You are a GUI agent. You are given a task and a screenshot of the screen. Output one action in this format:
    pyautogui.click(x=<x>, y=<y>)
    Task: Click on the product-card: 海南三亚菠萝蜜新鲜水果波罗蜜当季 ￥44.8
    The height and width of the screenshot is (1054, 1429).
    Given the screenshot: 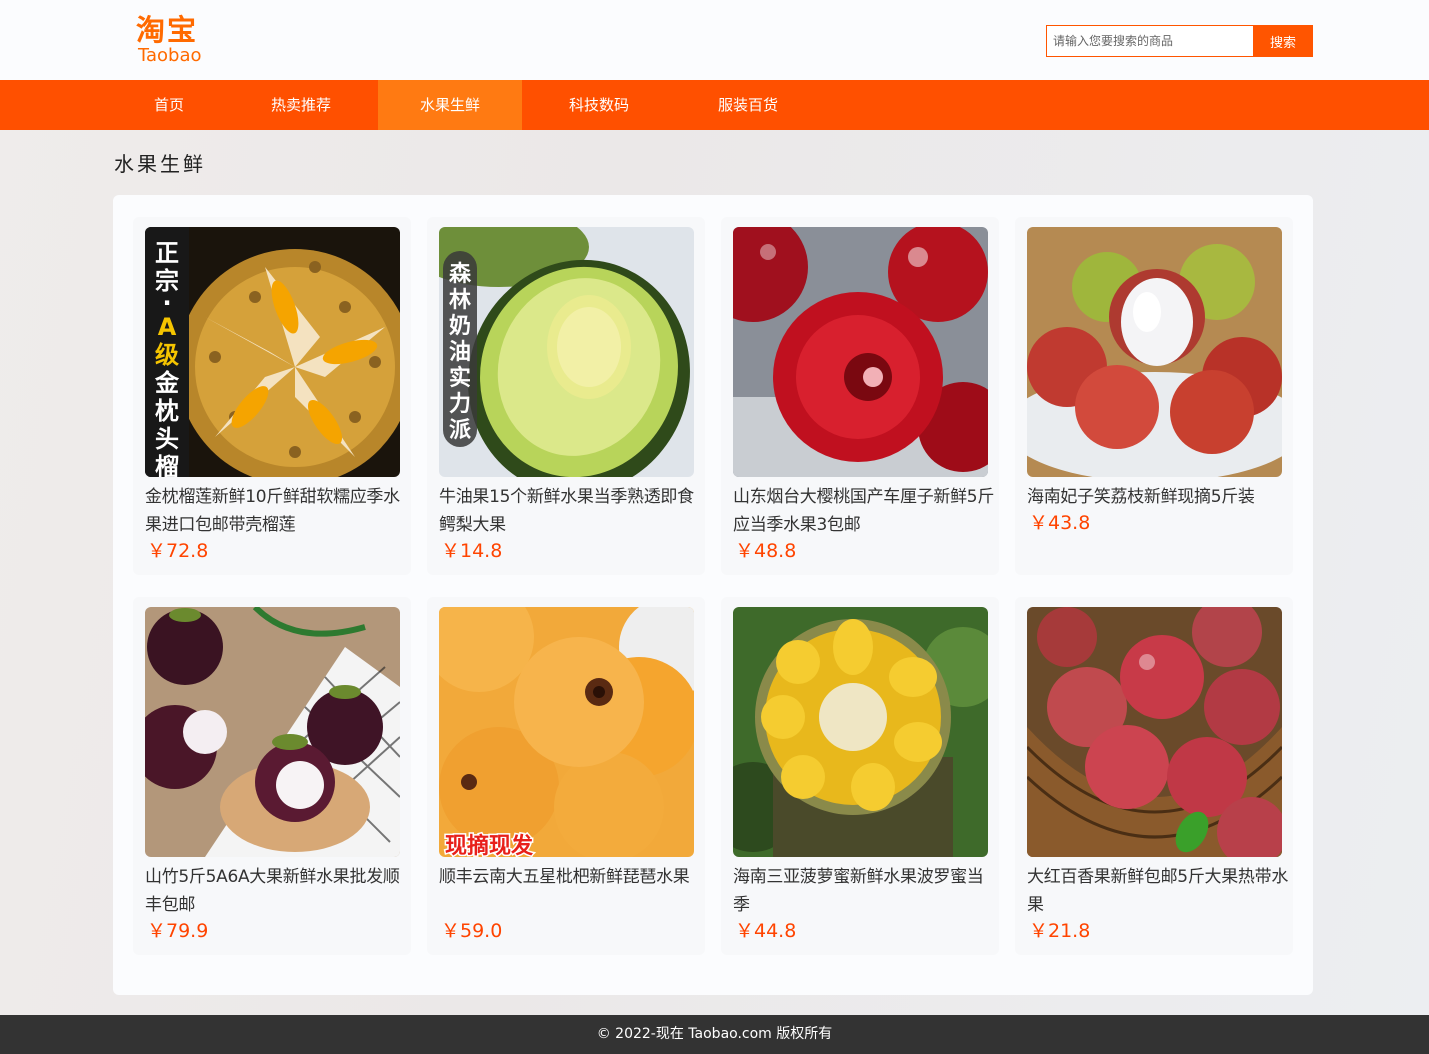 What is the action you would take?
    pyautogui.click(x=860, y=776)
    